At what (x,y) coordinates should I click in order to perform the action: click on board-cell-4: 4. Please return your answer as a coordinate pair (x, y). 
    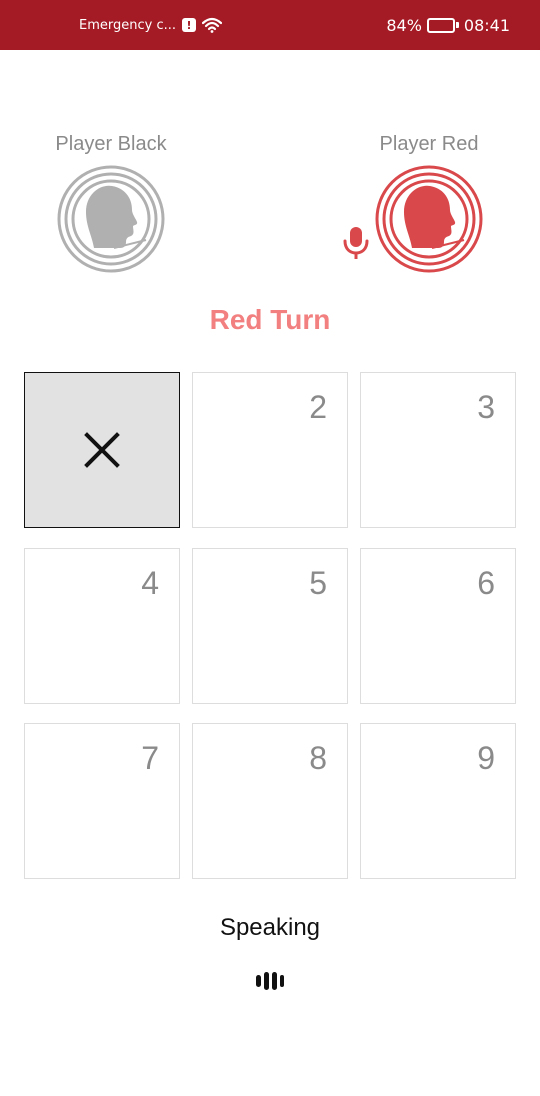
    Looking at the image, I should click on (102, 626).